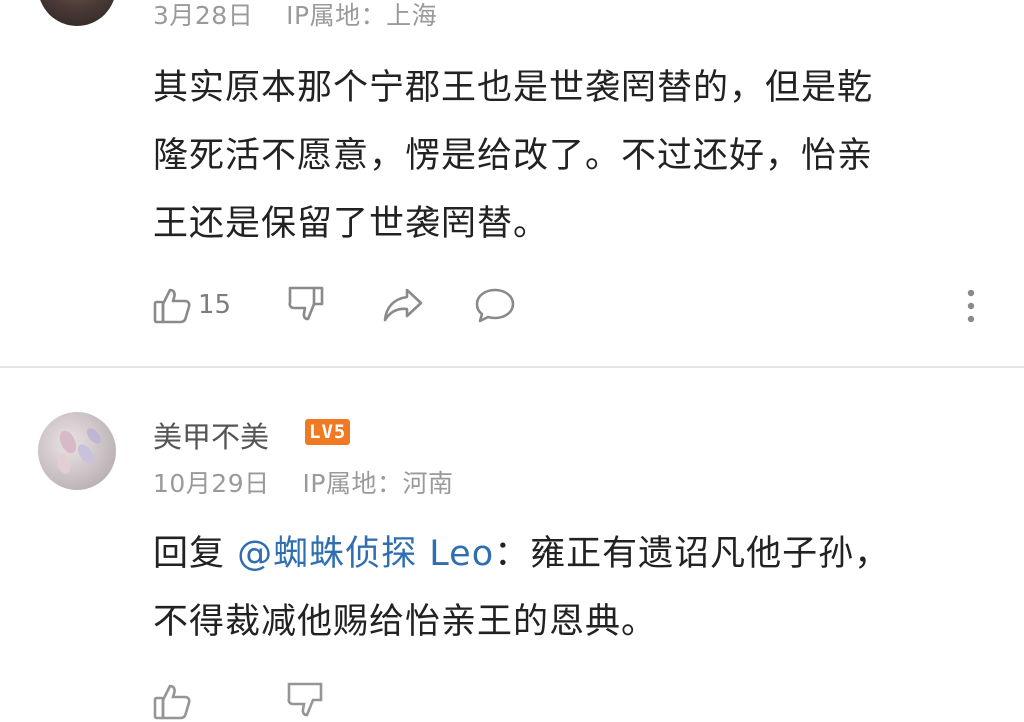 The width and height of the screenshot is (1024, 722). What do you see at coordinates (203, 15) in the screenshot?
I see `comment-date: 3月28日` at bounding box center [203, 15].